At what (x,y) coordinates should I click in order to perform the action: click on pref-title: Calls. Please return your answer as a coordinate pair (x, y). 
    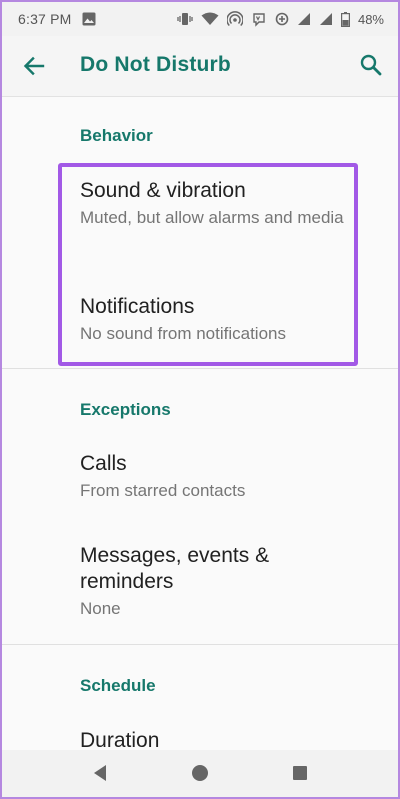
    Looking at the image, I should click on (103, 463).